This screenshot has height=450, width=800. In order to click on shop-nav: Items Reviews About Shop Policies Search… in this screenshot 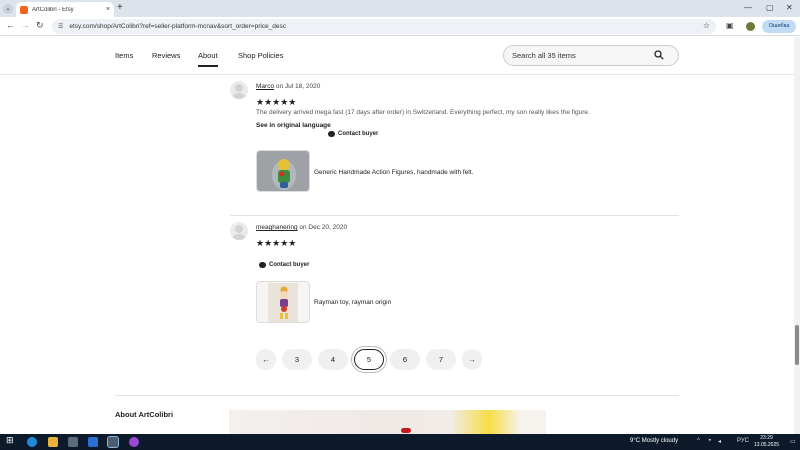, I will do `click(397, 56)`.